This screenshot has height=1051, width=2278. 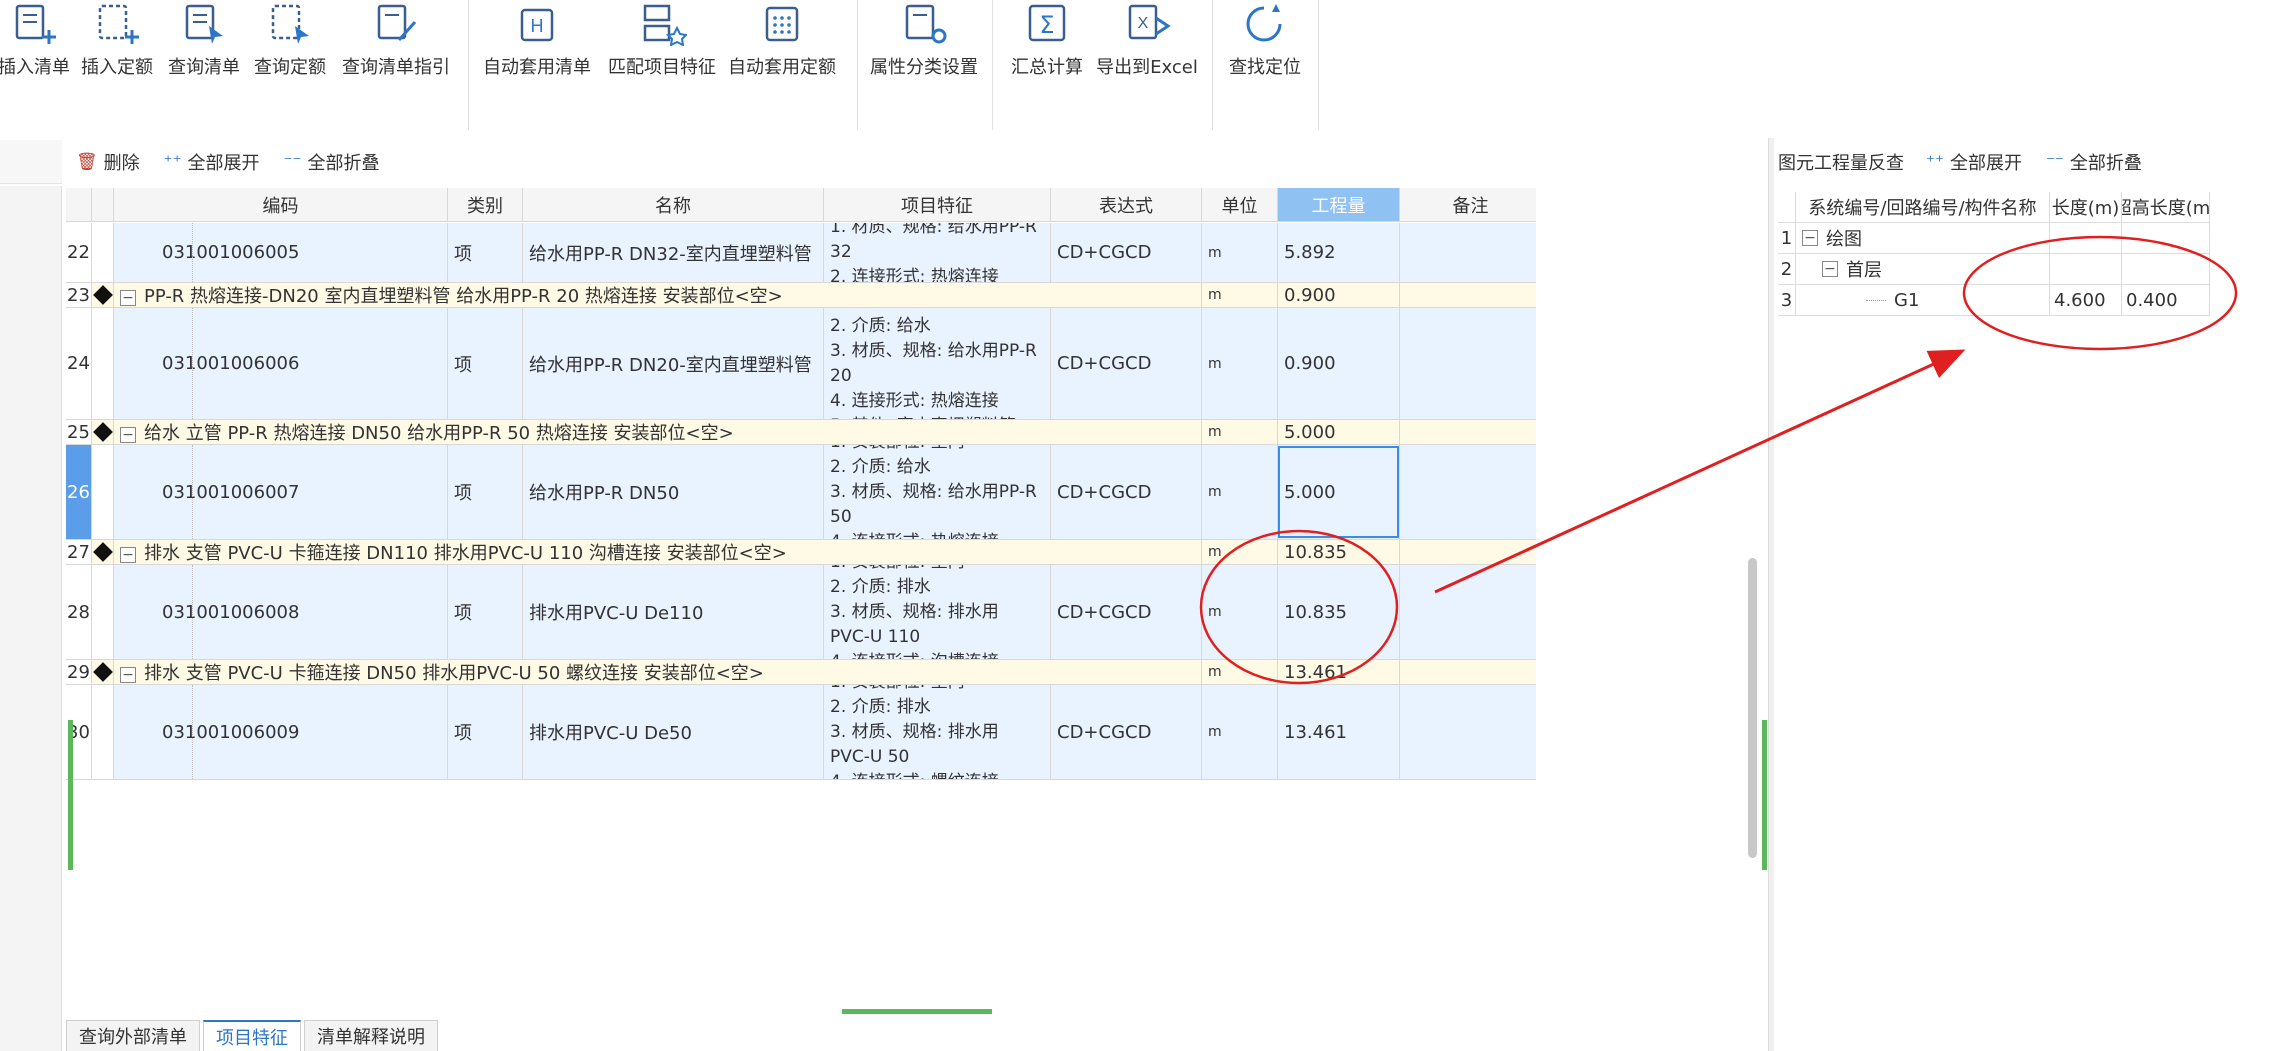 What do you see at coordinates (2094, 162) in the screenshot?
I see `right-collapse-all-button: ⁻⁻ 全部折叠` at bounding box center [2094, 162].